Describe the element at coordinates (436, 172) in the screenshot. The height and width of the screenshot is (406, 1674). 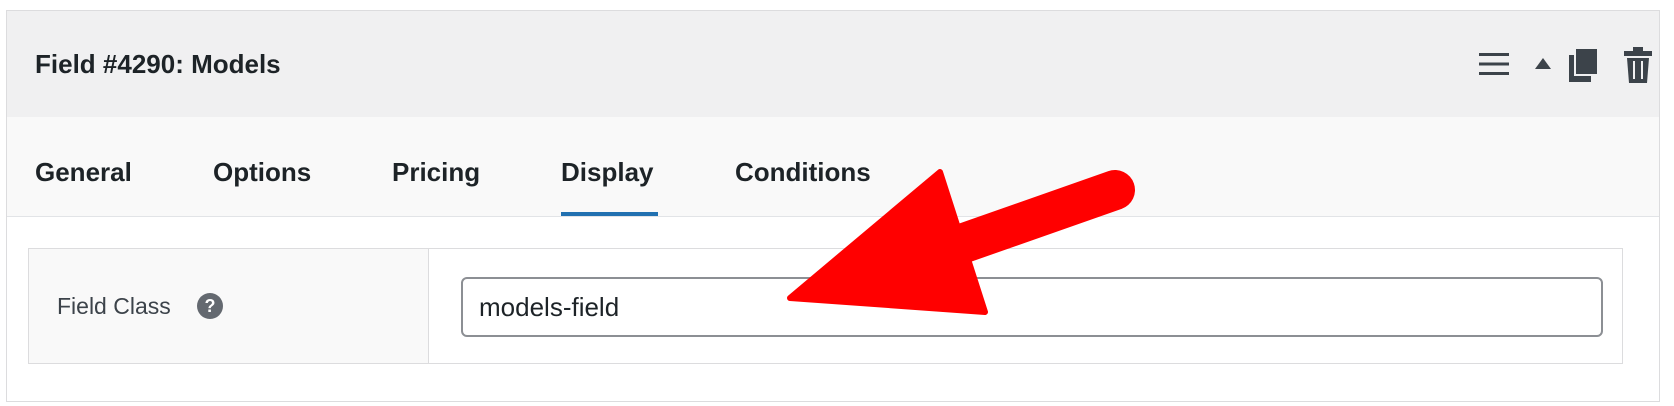
I see `tab-pricing: Pricing` at that location.